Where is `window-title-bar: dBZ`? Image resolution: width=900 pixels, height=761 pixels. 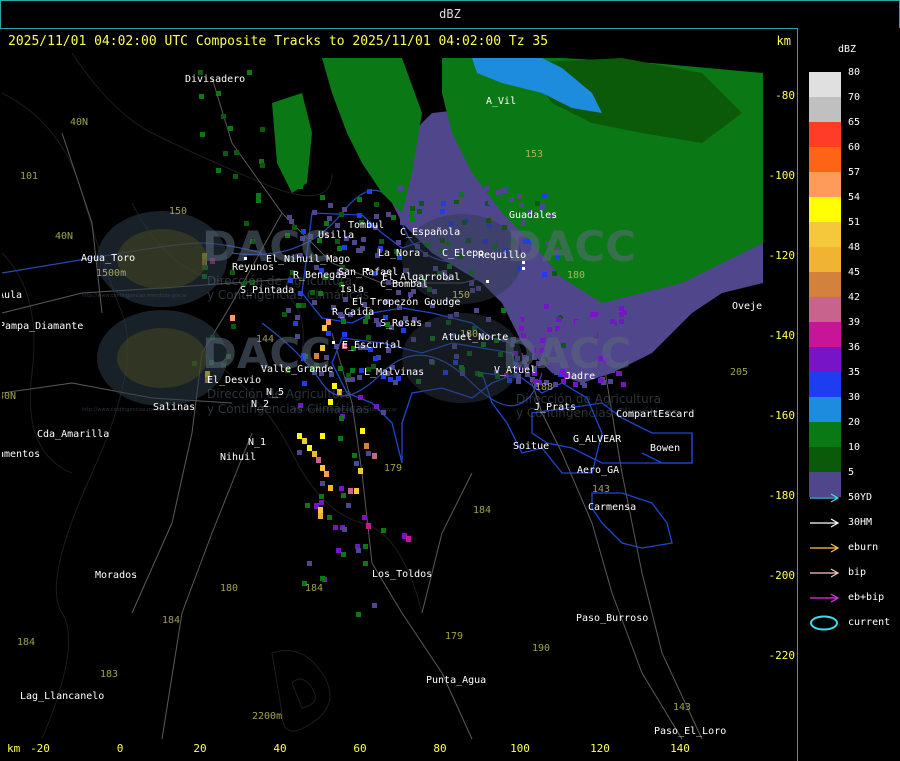 window-title-bar: dBZ is located at coordinates (450, 14).